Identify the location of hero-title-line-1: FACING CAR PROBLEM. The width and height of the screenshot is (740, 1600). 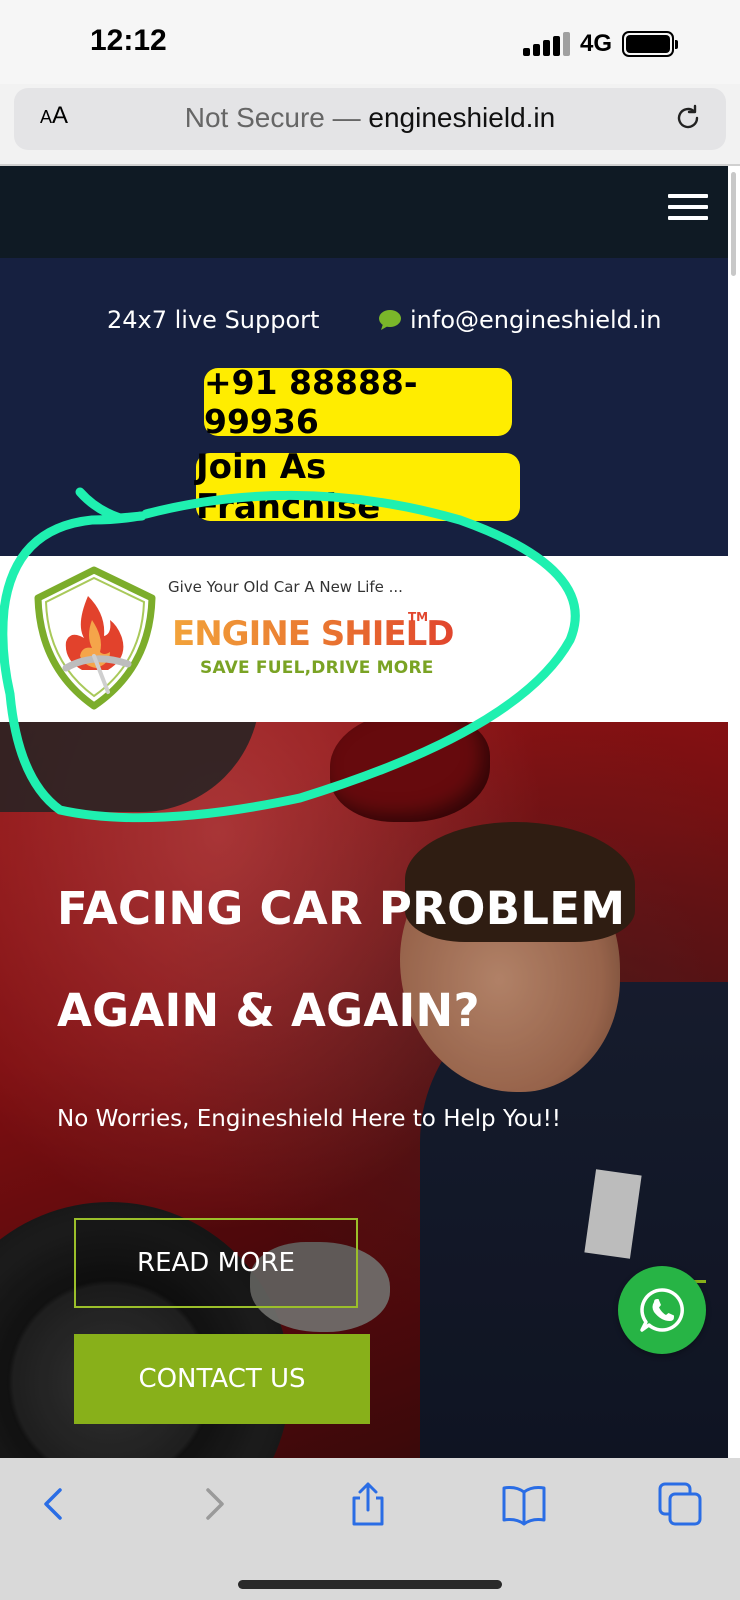
(341, 908).